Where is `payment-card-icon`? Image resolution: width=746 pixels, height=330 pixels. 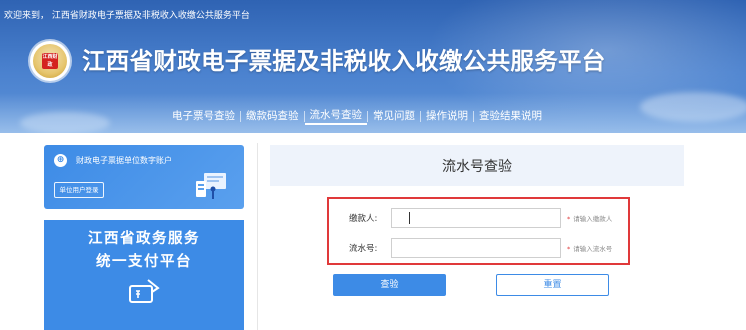
payment-card-icon is located at coordinates (144, 291).